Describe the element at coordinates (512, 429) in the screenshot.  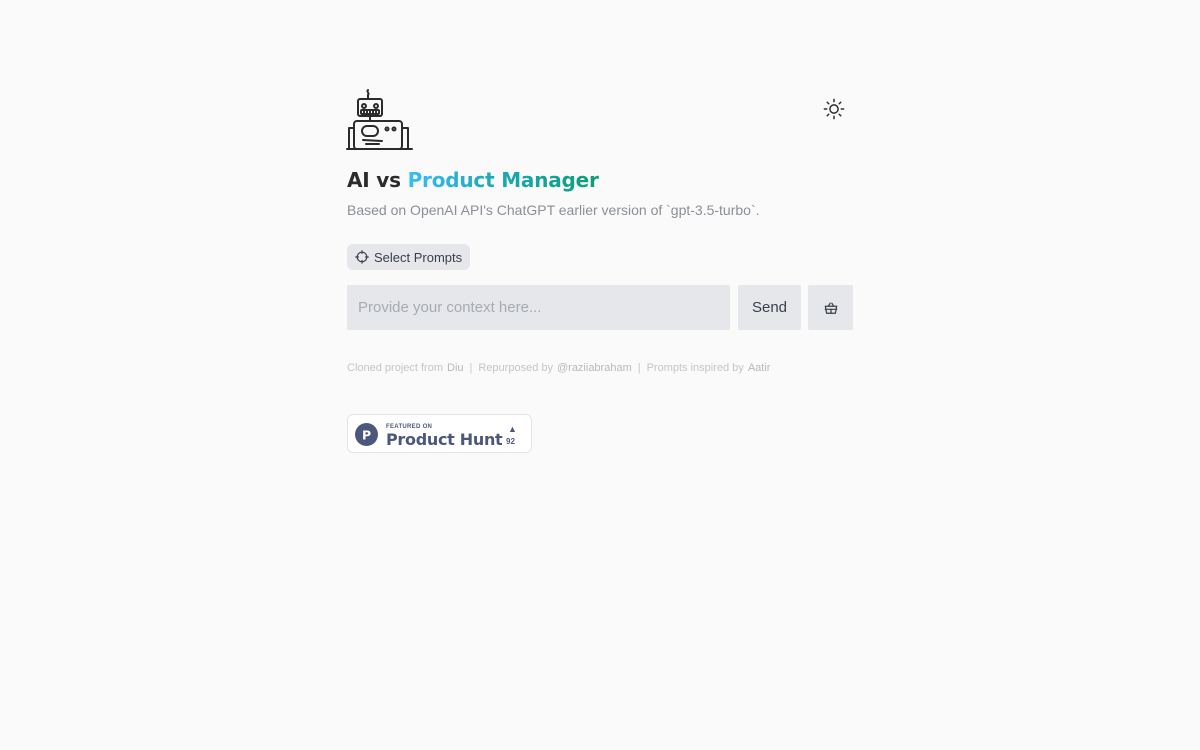
I see `upvote-arrow-icon: ▲` at that location.